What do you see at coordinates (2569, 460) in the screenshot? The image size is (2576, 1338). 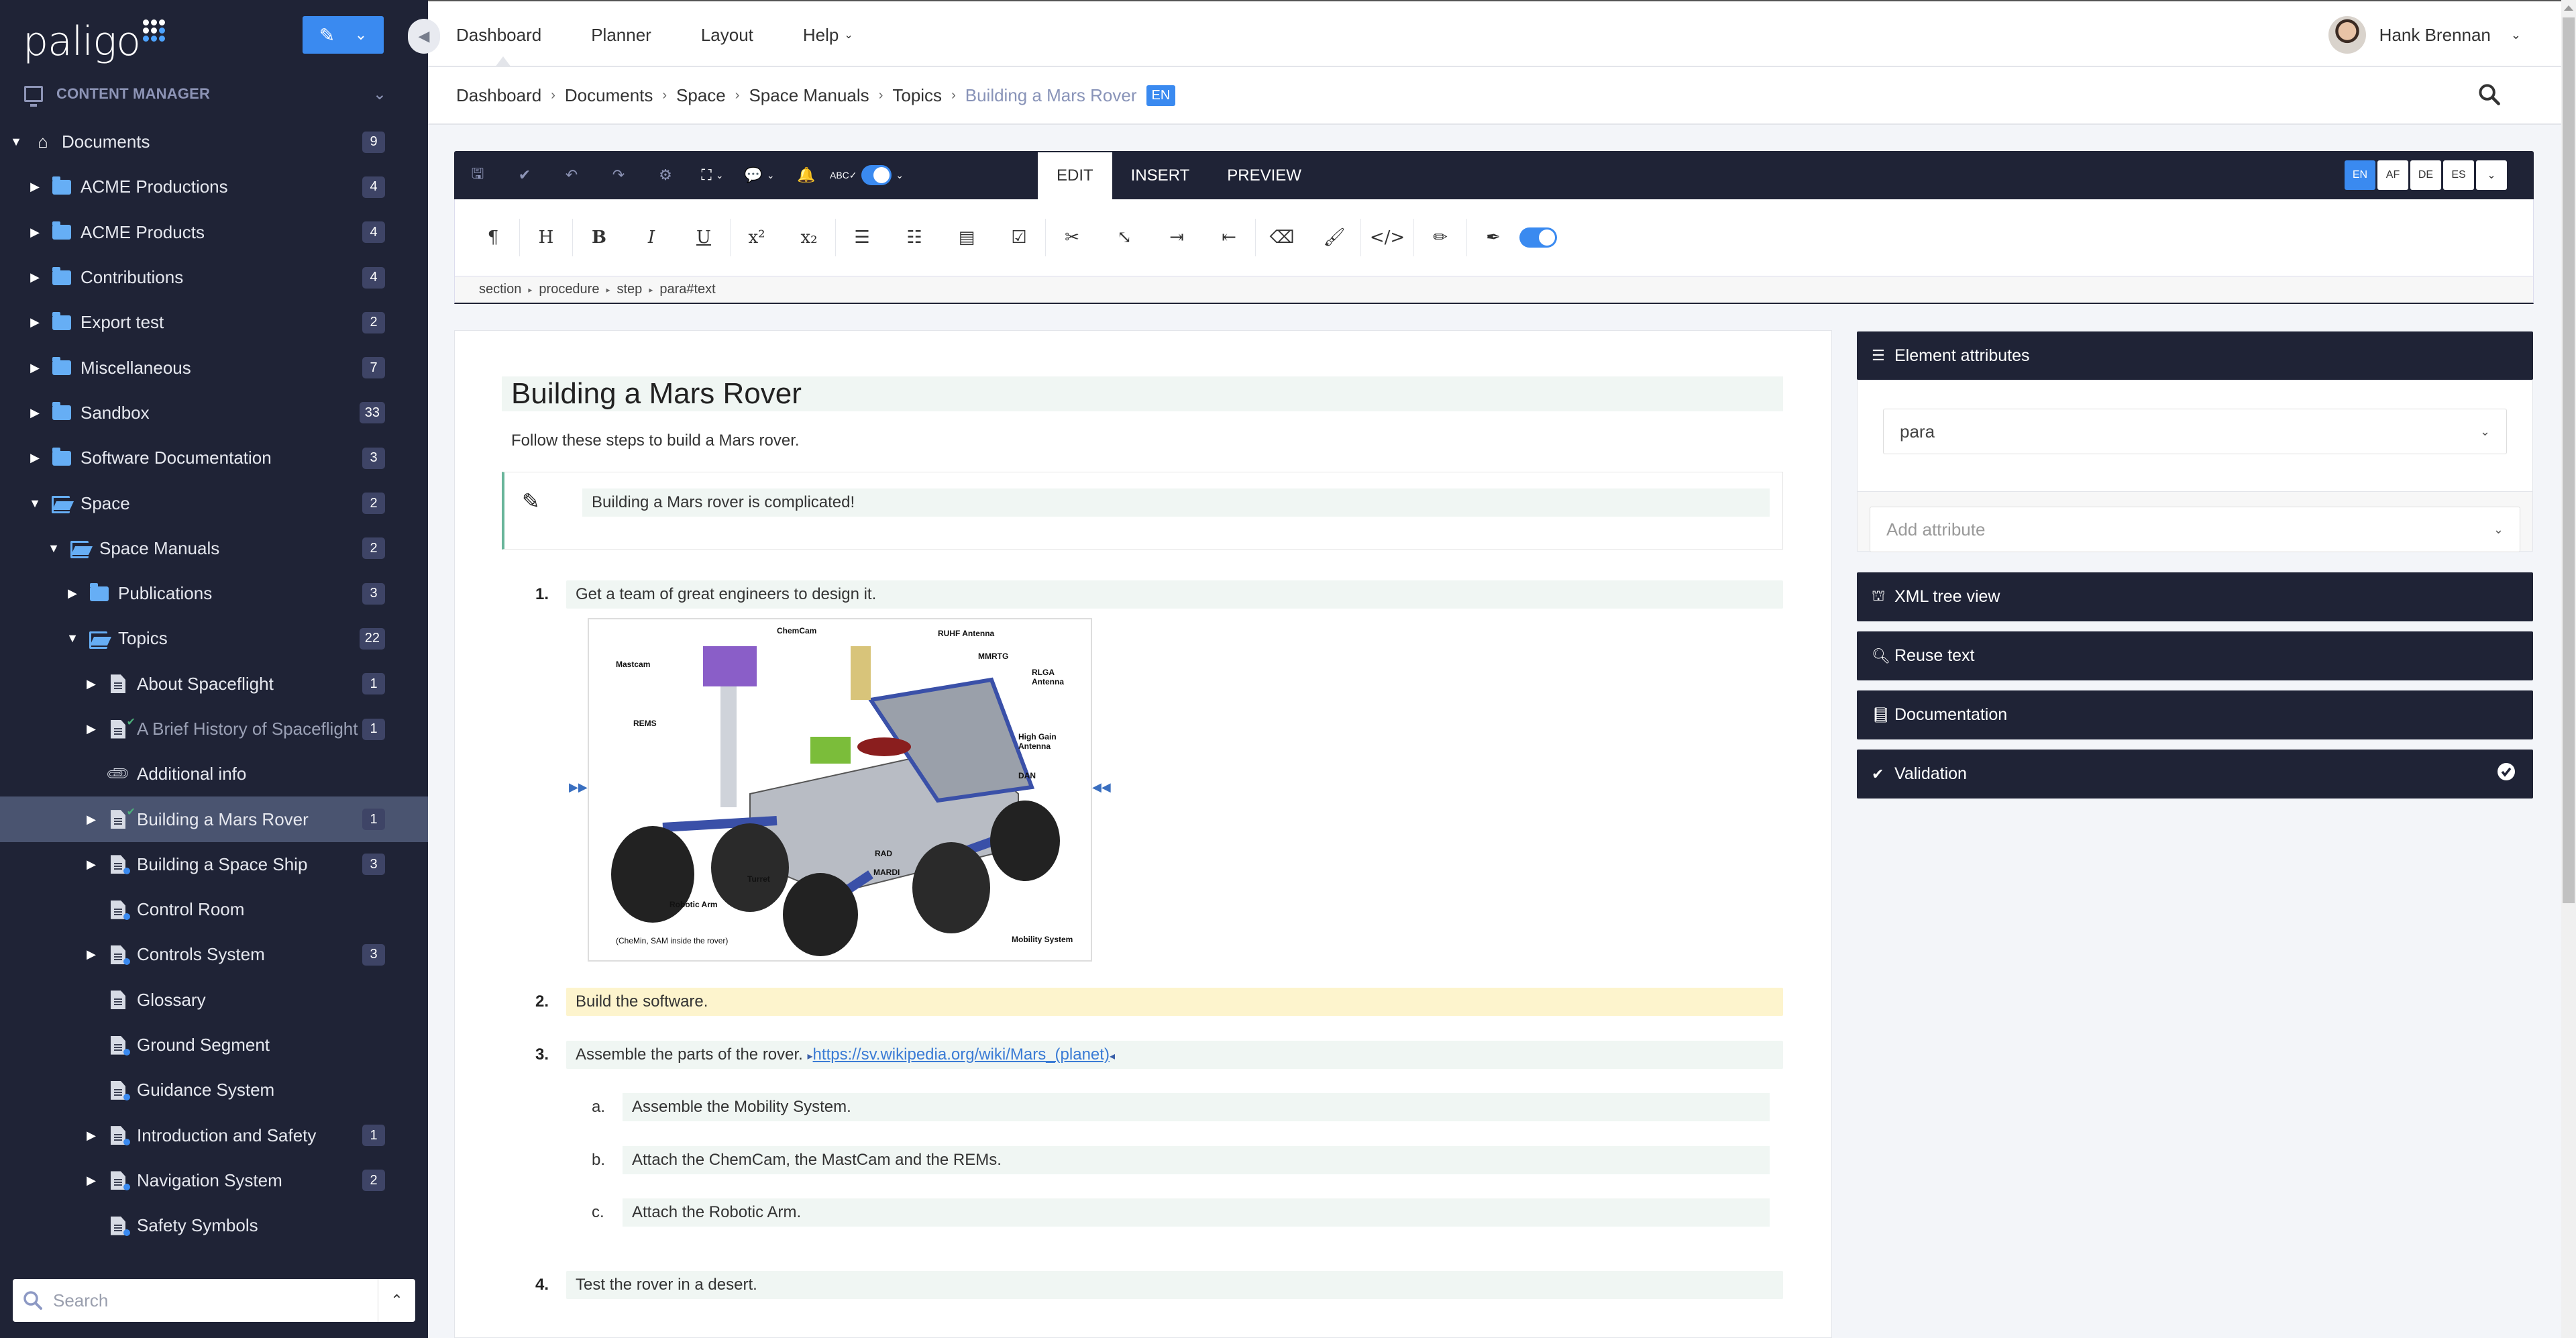 I see `scrollbar-thumb` at bounding box center [2569, 460].